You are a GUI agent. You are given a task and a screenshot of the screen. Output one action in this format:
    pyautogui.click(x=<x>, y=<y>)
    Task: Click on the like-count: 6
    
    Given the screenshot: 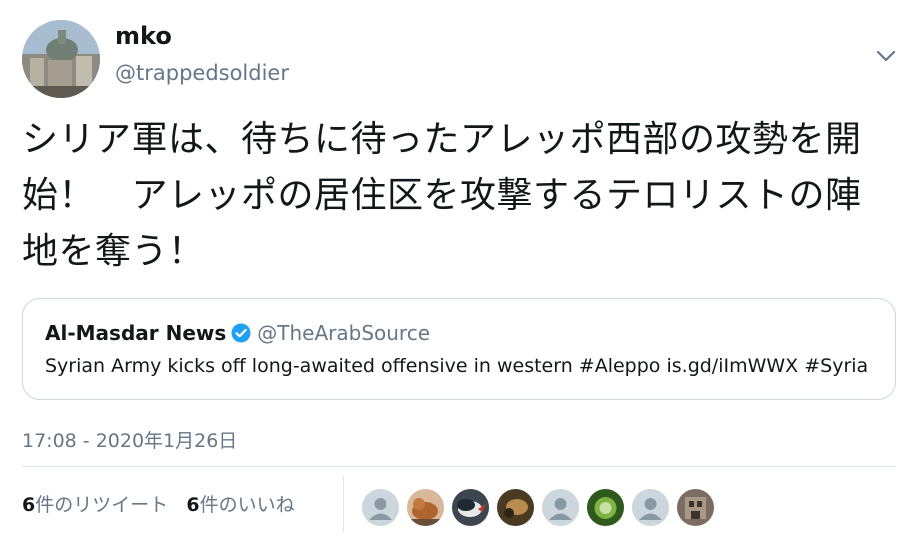 What is the action you would take?
    pyautogui.click(x=193, y=505)
    